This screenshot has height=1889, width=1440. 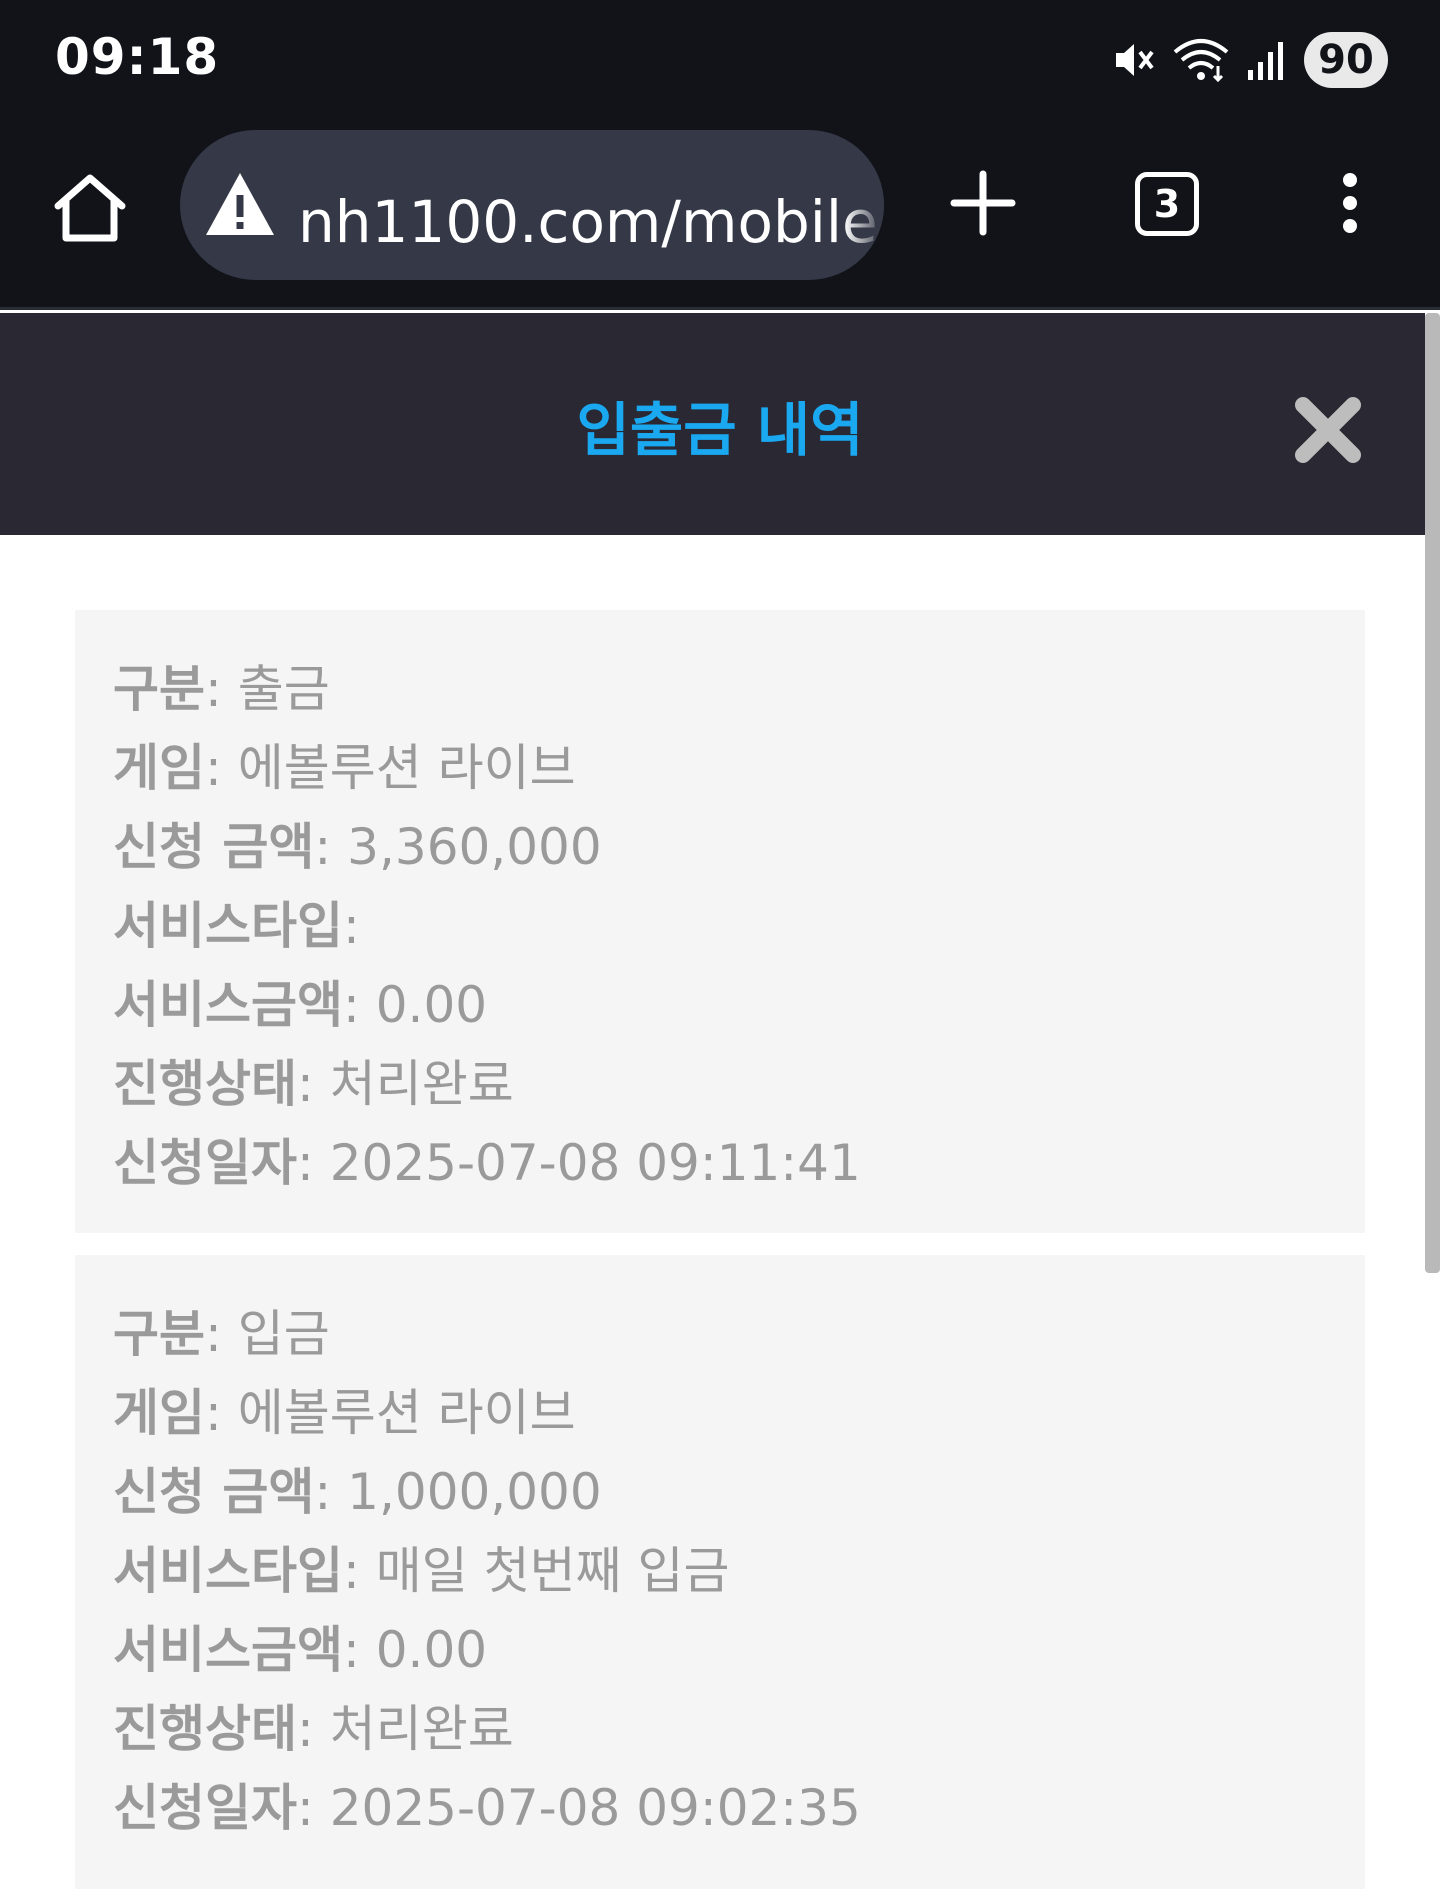 What do you see at coordinates (221, 1334) in the screenshot?
I see `type-row: 구분: 입금` at bounding box center [221, 1334].